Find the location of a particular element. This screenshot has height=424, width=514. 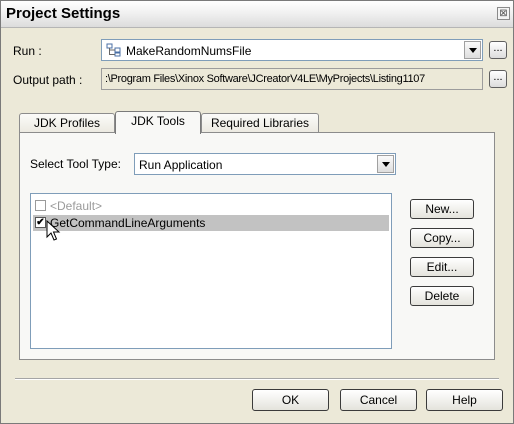

footer-divider is located at coordinates (257, 379).